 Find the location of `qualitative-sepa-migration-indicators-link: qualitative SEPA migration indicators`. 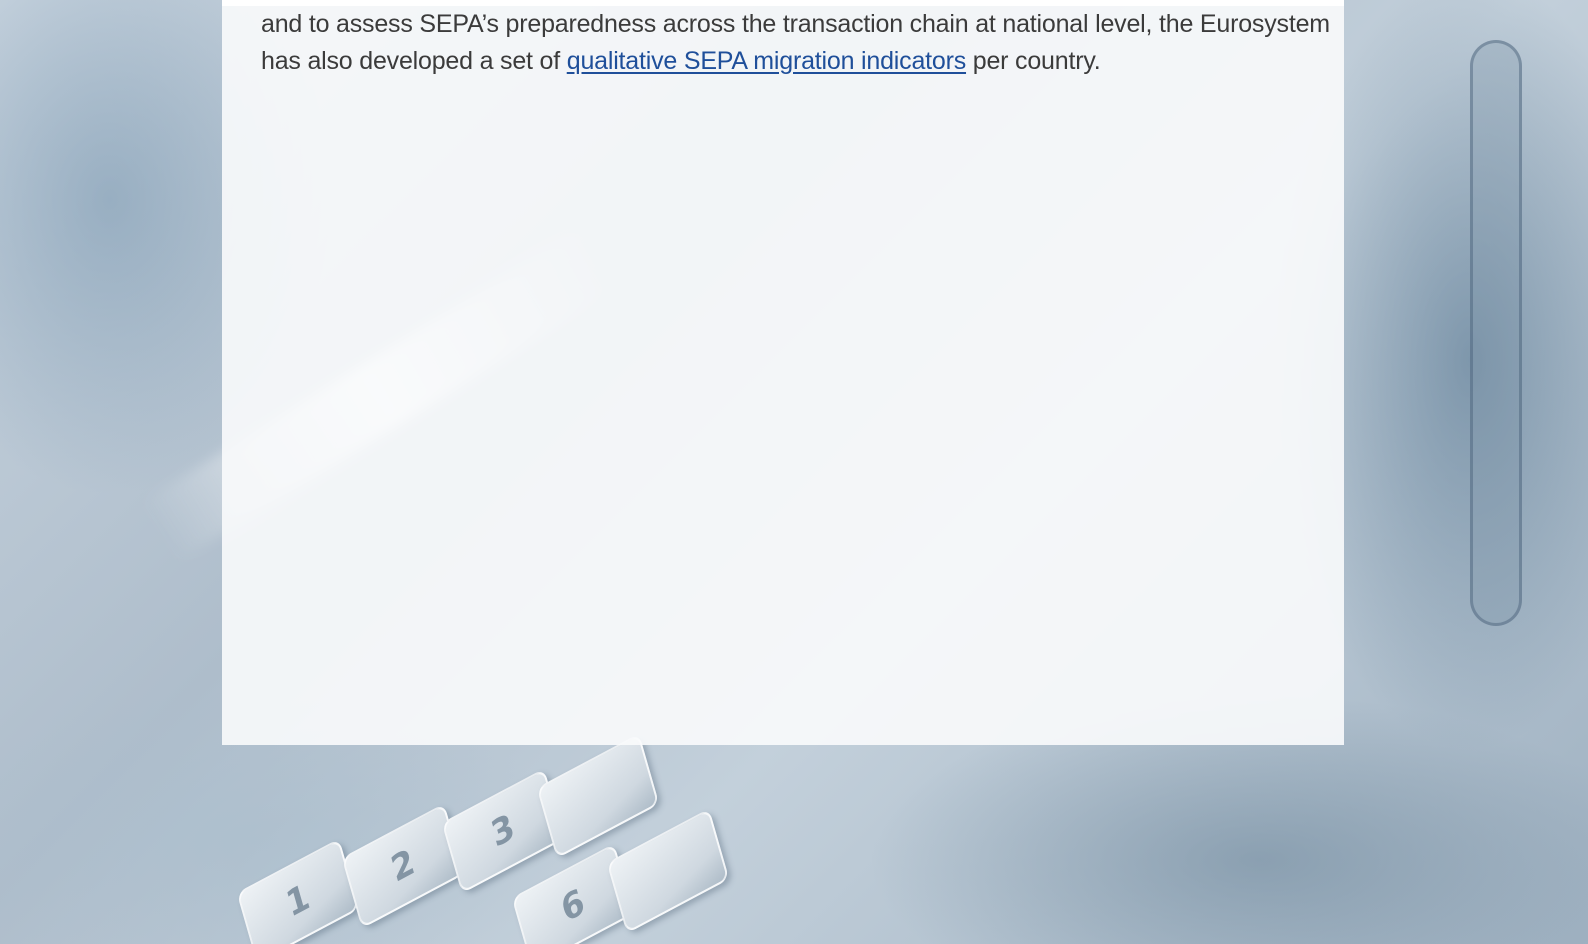

qualitative-sepa-migration-indicators-link: qualitative SEPA migration indicators is located at coordinates (766, 61).